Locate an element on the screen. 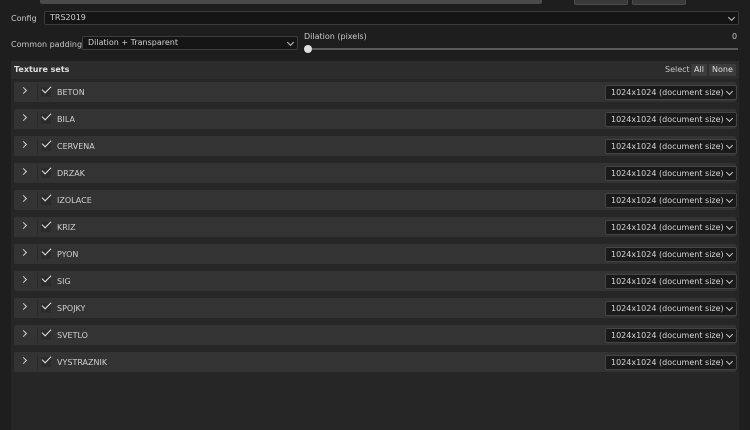  texture-set-name: SIG is located at coordinates (64, 281).